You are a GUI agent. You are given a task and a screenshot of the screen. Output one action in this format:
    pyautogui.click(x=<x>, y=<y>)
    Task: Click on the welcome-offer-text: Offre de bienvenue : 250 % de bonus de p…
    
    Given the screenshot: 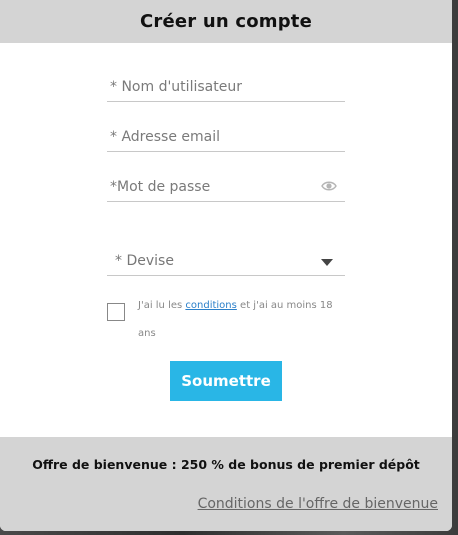 What is the action you would take?
    pyautogui.click(x=226, y=464)
    